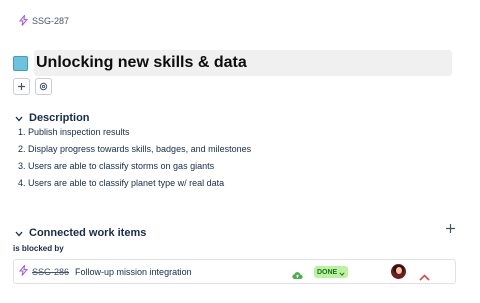 This screenshot has height=303, width=480. I want to click on description-heading: Description, so click(59, 118).